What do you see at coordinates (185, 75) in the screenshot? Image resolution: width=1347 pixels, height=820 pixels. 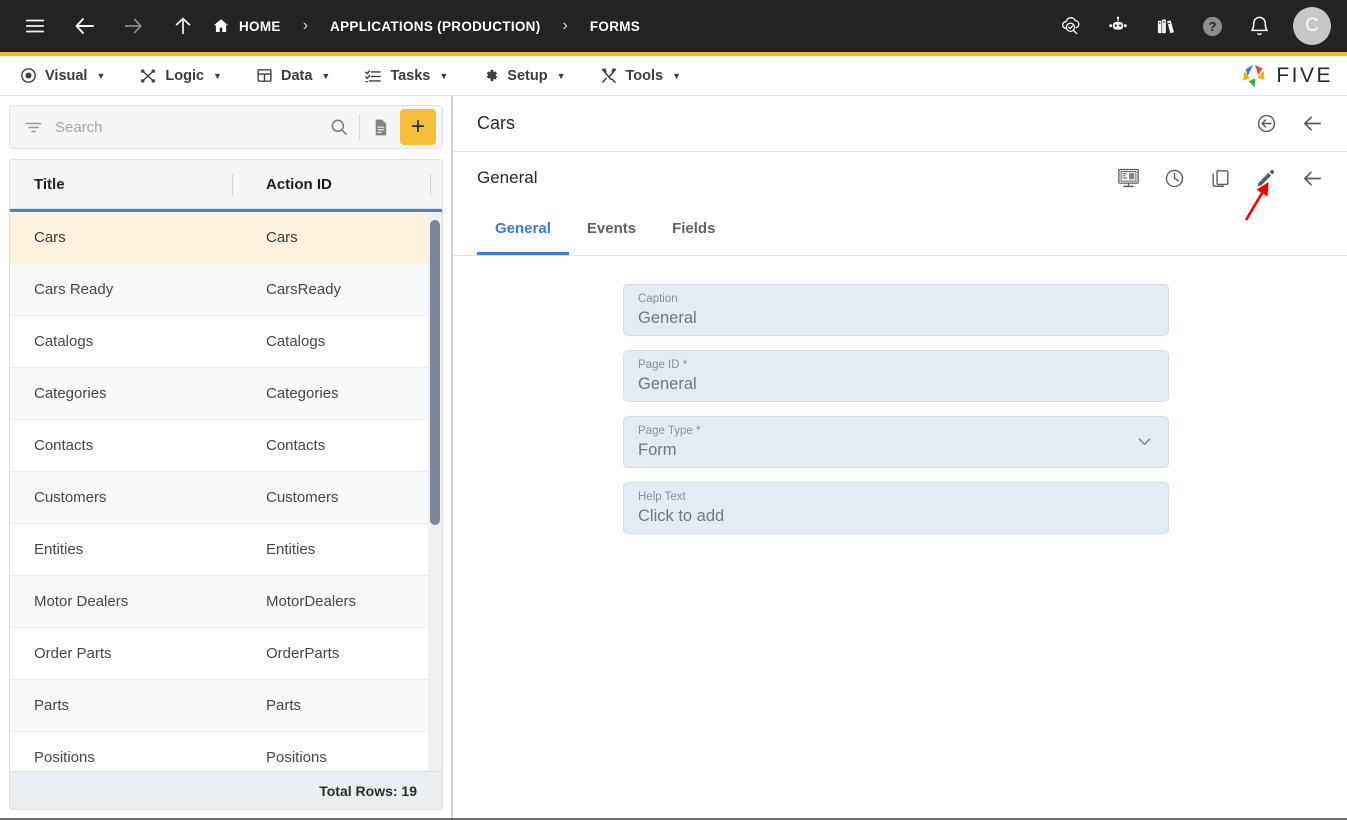 I see `menu-label-logic: Logic` at bounding box center [185, 75].